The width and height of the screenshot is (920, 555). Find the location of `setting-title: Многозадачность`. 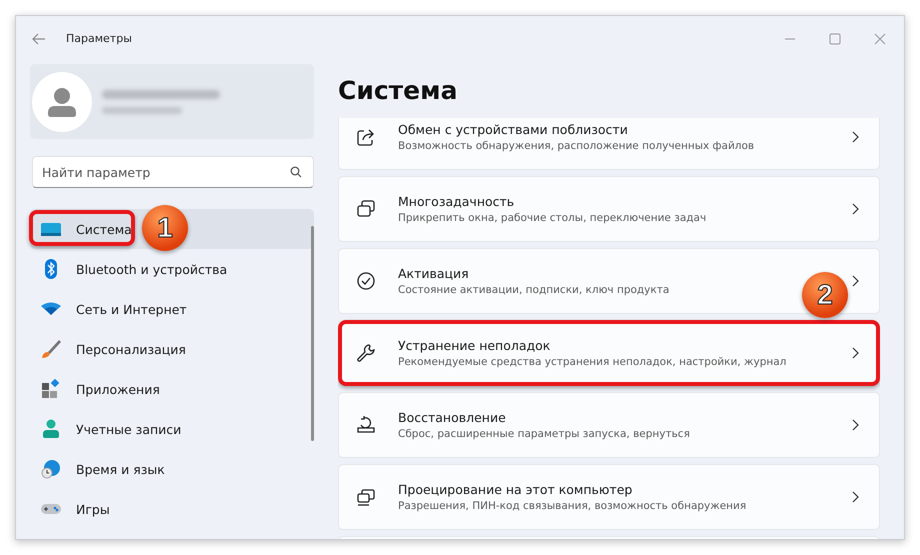

setting-title: Многозадачность is located at coordinates (456, 201).